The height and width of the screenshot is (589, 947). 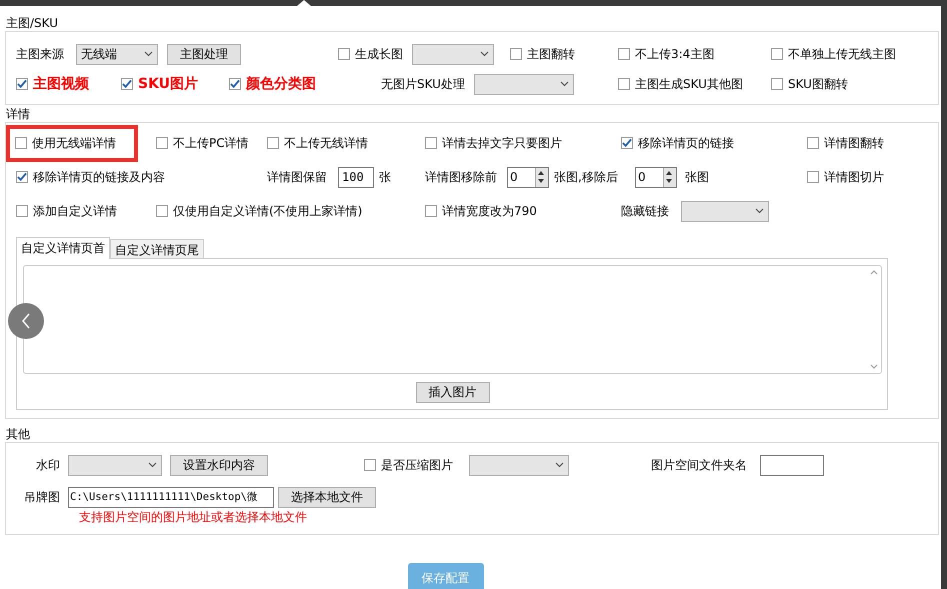 I want to click on field-label: 张图,移除后, so click(x=586, y=177).